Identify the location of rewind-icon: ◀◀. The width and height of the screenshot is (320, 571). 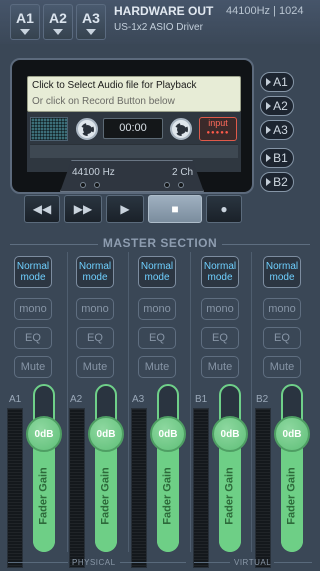
(42, 209).